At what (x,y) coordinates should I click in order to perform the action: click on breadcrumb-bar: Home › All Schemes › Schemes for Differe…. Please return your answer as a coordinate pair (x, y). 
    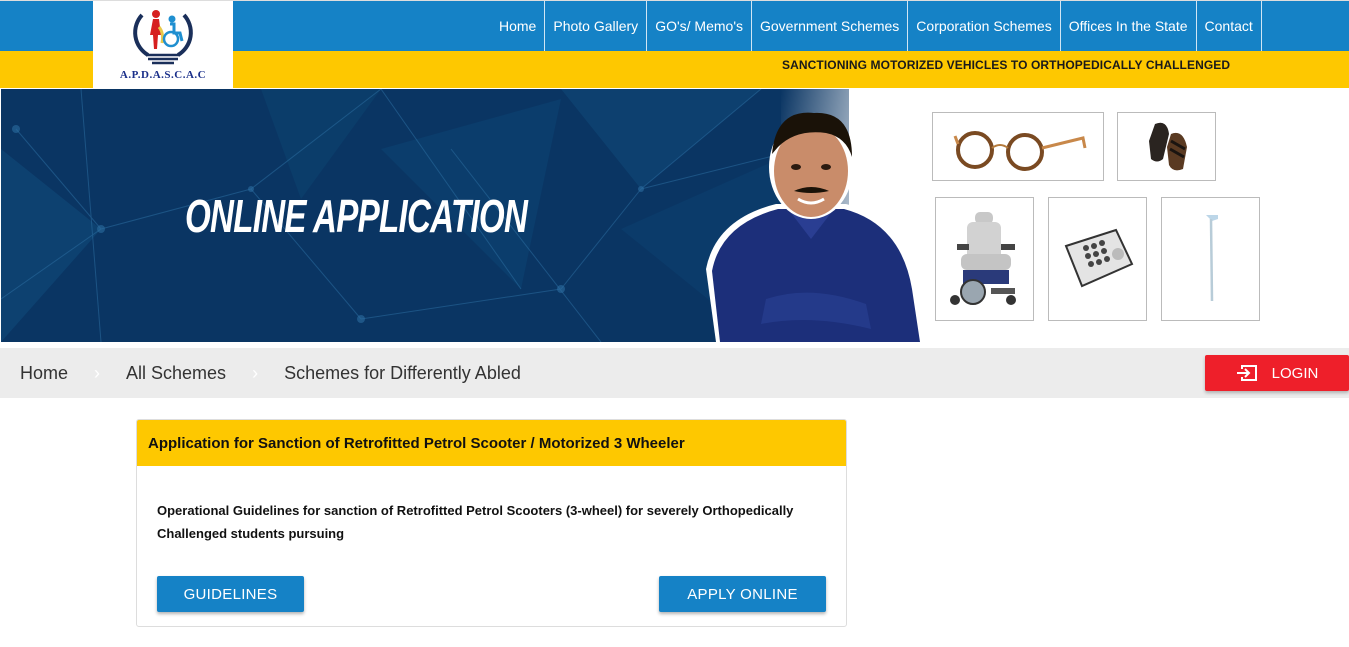
    Looking at the image, I should click on (674, 373).